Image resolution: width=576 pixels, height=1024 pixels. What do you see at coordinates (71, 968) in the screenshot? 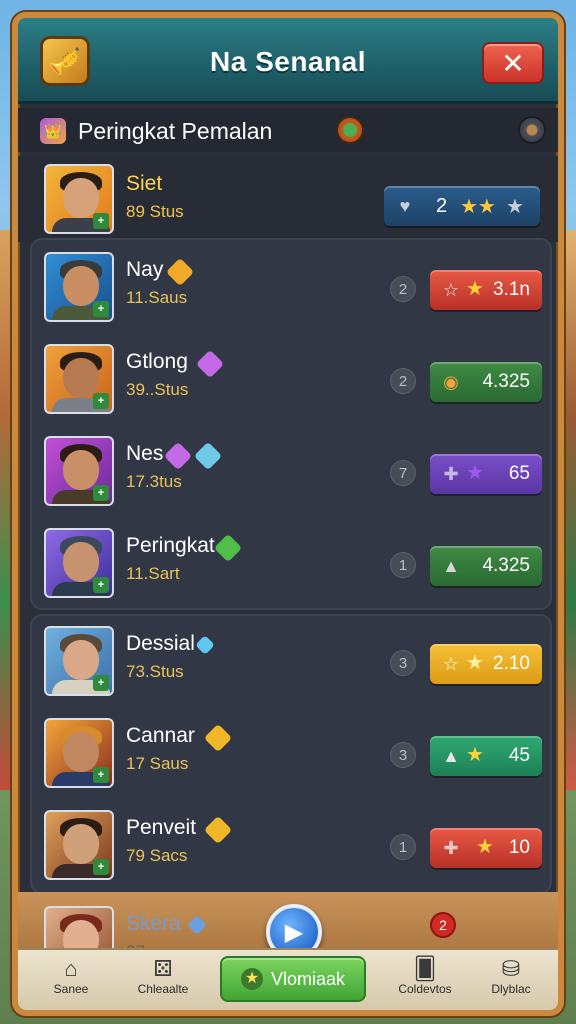
I see `home-icon: ⌂` at bounding box center [71, 968].